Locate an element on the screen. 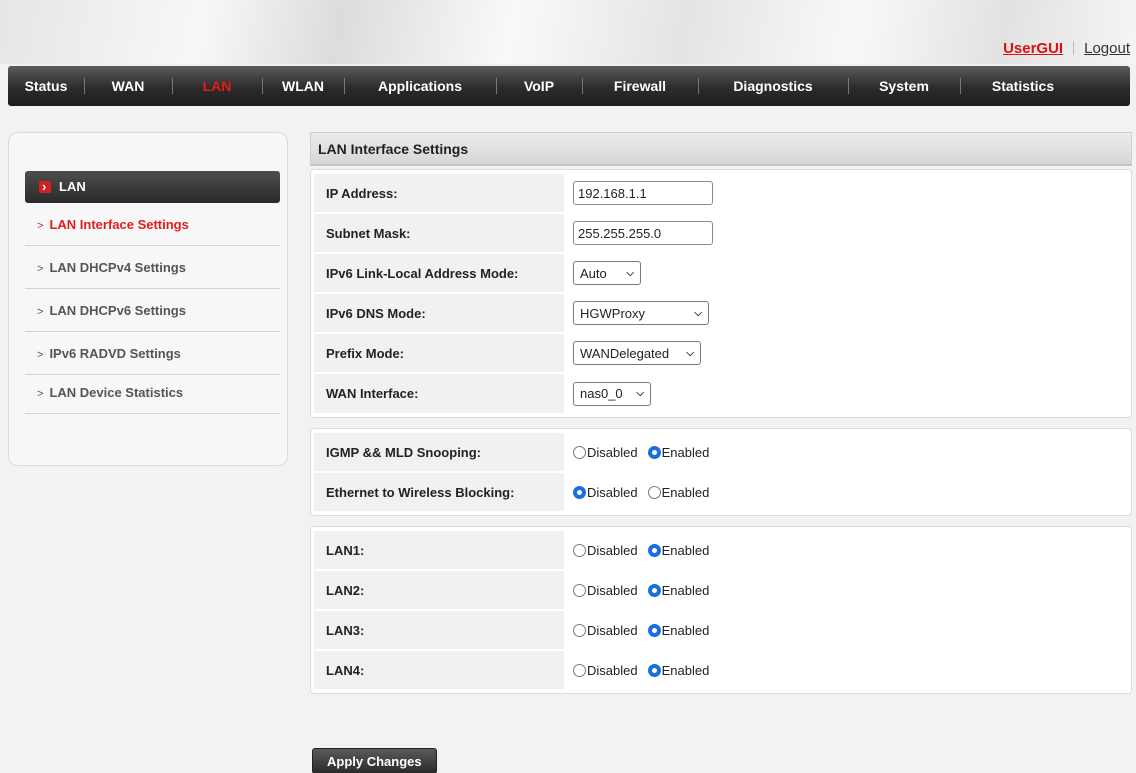 This screenshot has width=1136, height=773. link-divider is located at coordinates (1074, 48).